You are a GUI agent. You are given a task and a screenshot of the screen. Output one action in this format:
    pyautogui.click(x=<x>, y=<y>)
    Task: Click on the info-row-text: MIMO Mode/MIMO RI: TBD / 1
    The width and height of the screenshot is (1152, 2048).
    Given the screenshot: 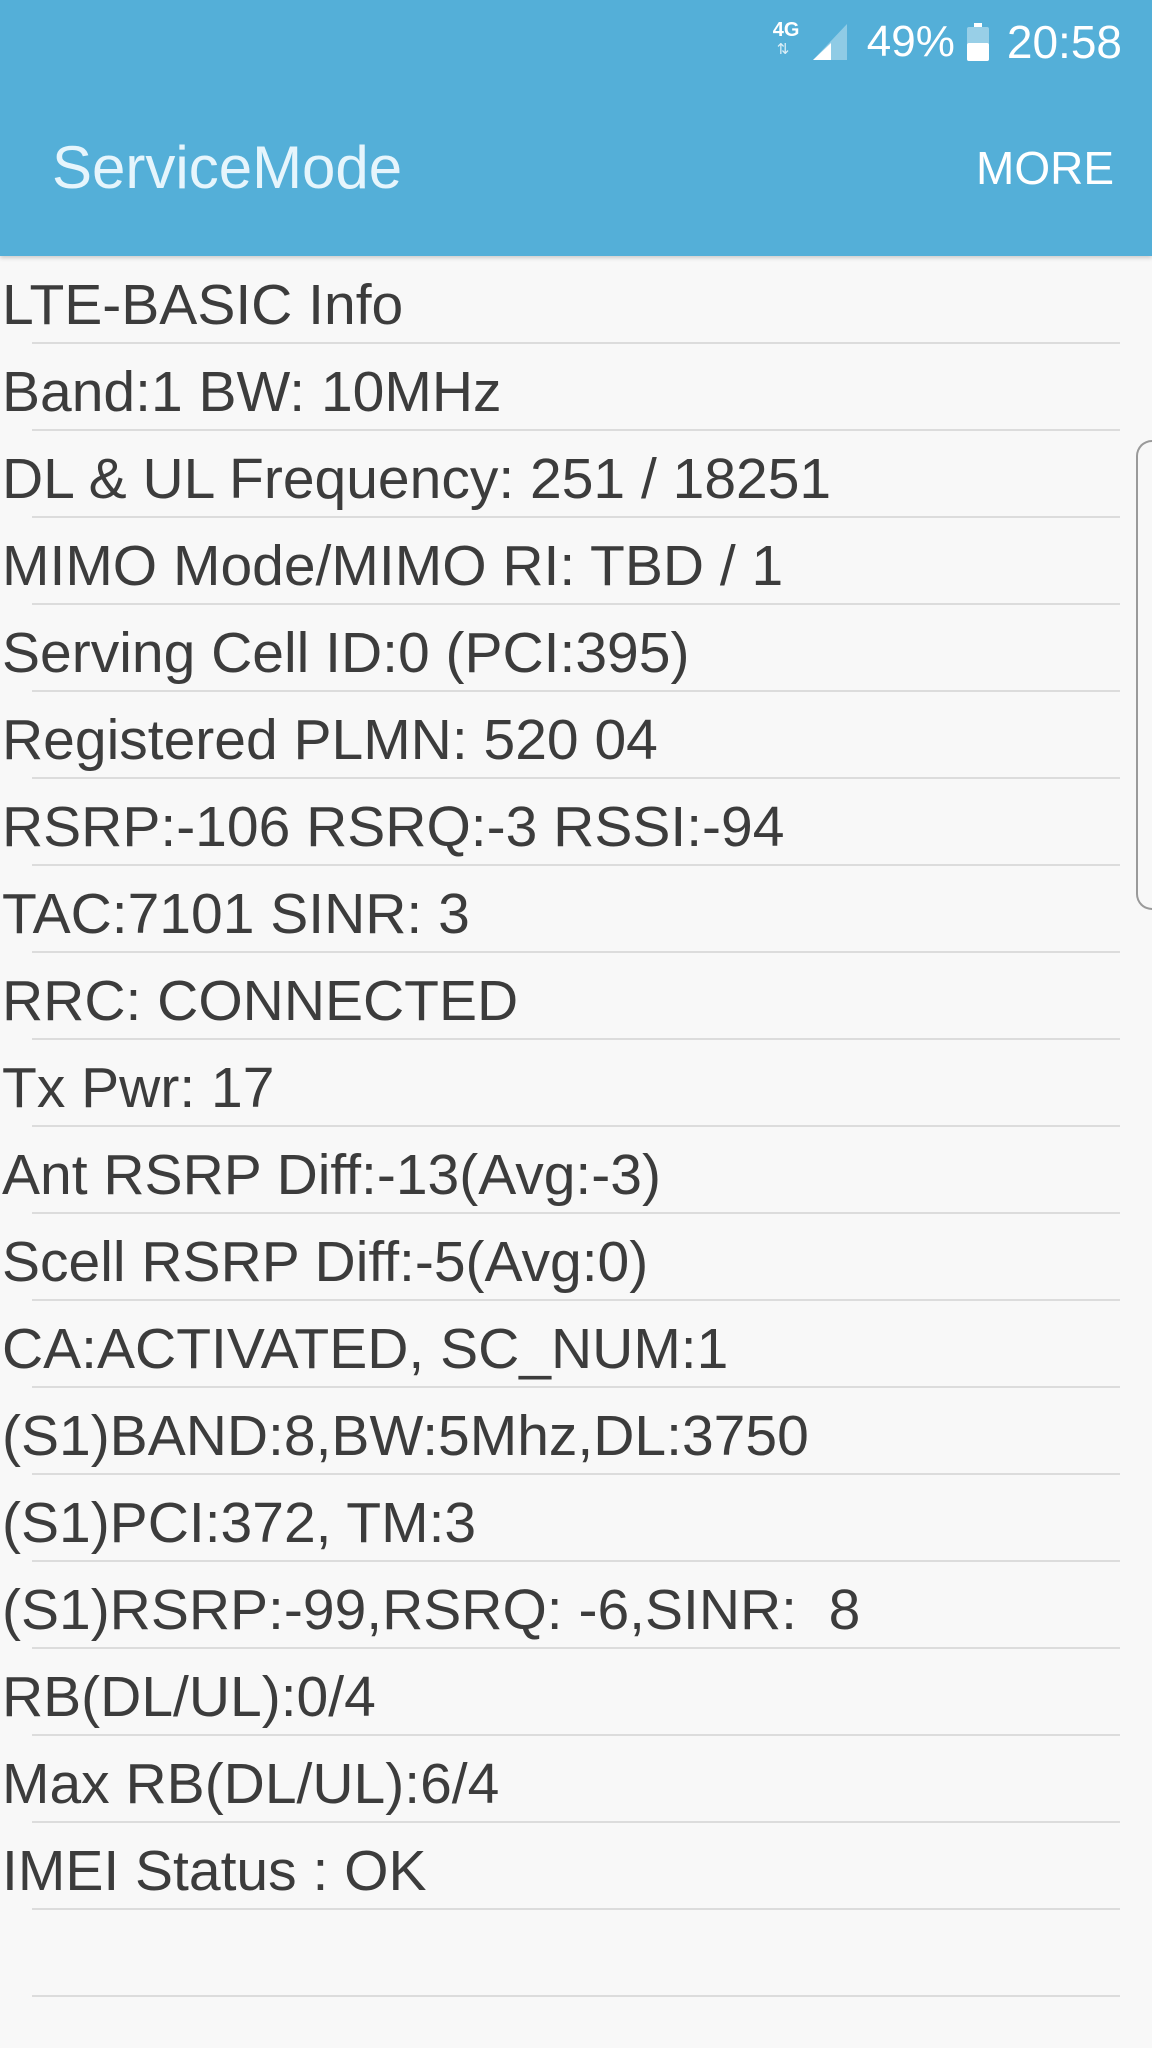 What is the action you would take?
    pyautogui.click(x=393, y=566)
    